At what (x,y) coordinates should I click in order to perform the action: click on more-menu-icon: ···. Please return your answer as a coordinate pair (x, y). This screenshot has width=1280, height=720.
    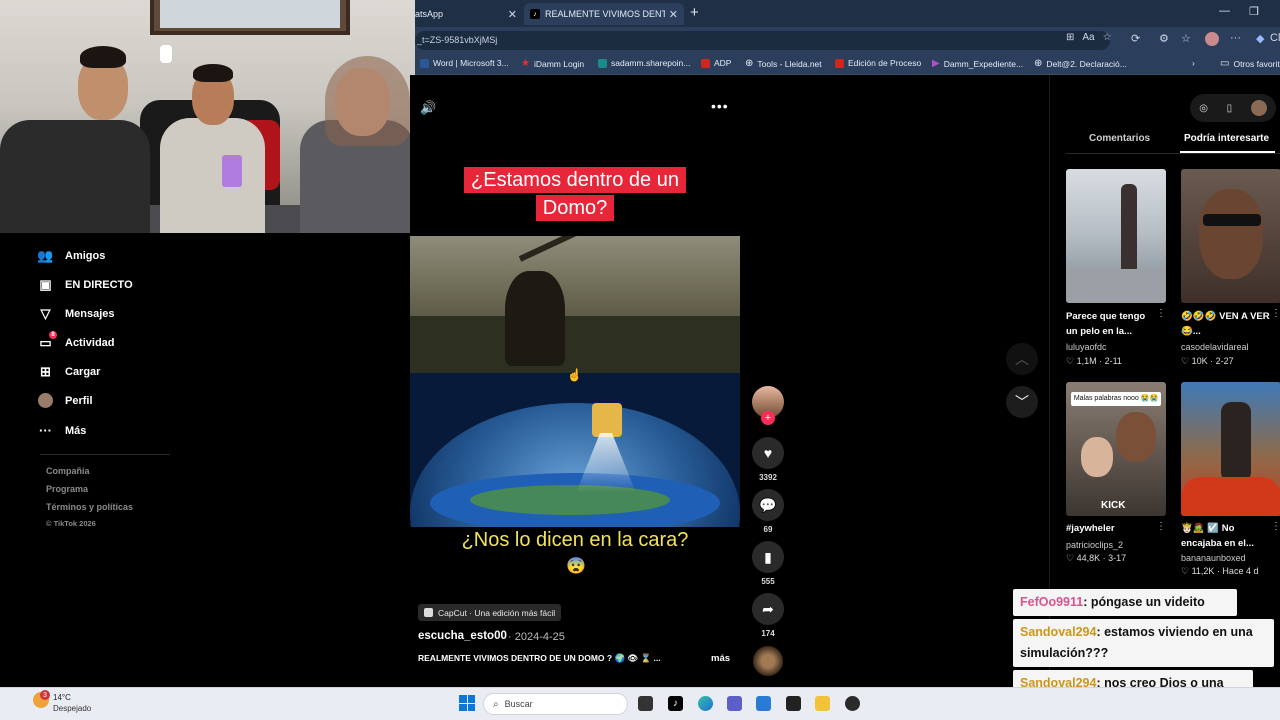
    Looking at the image, I should click on (1235, 38).